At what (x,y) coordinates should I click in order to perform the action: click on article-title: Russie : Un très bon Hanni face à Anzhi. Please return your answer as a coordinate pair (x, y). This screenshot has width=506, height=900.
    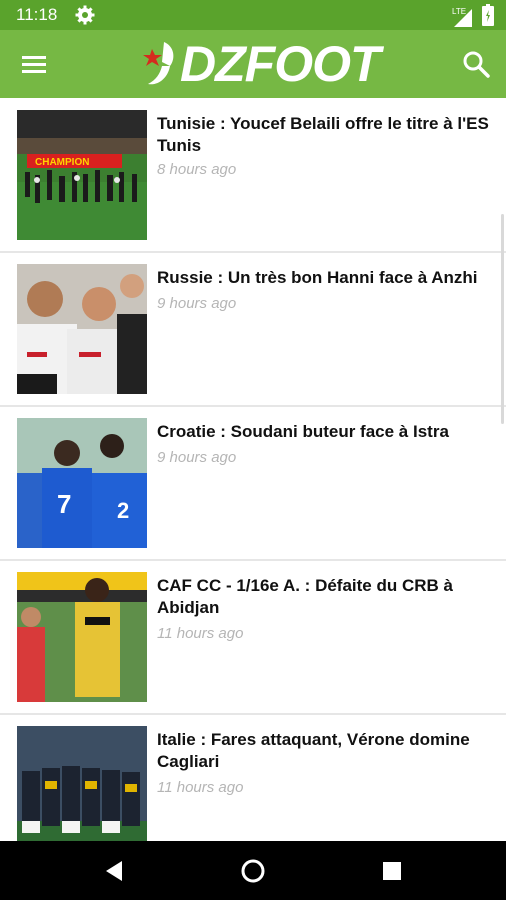
    Looking at the image, I should click on (317, 277).